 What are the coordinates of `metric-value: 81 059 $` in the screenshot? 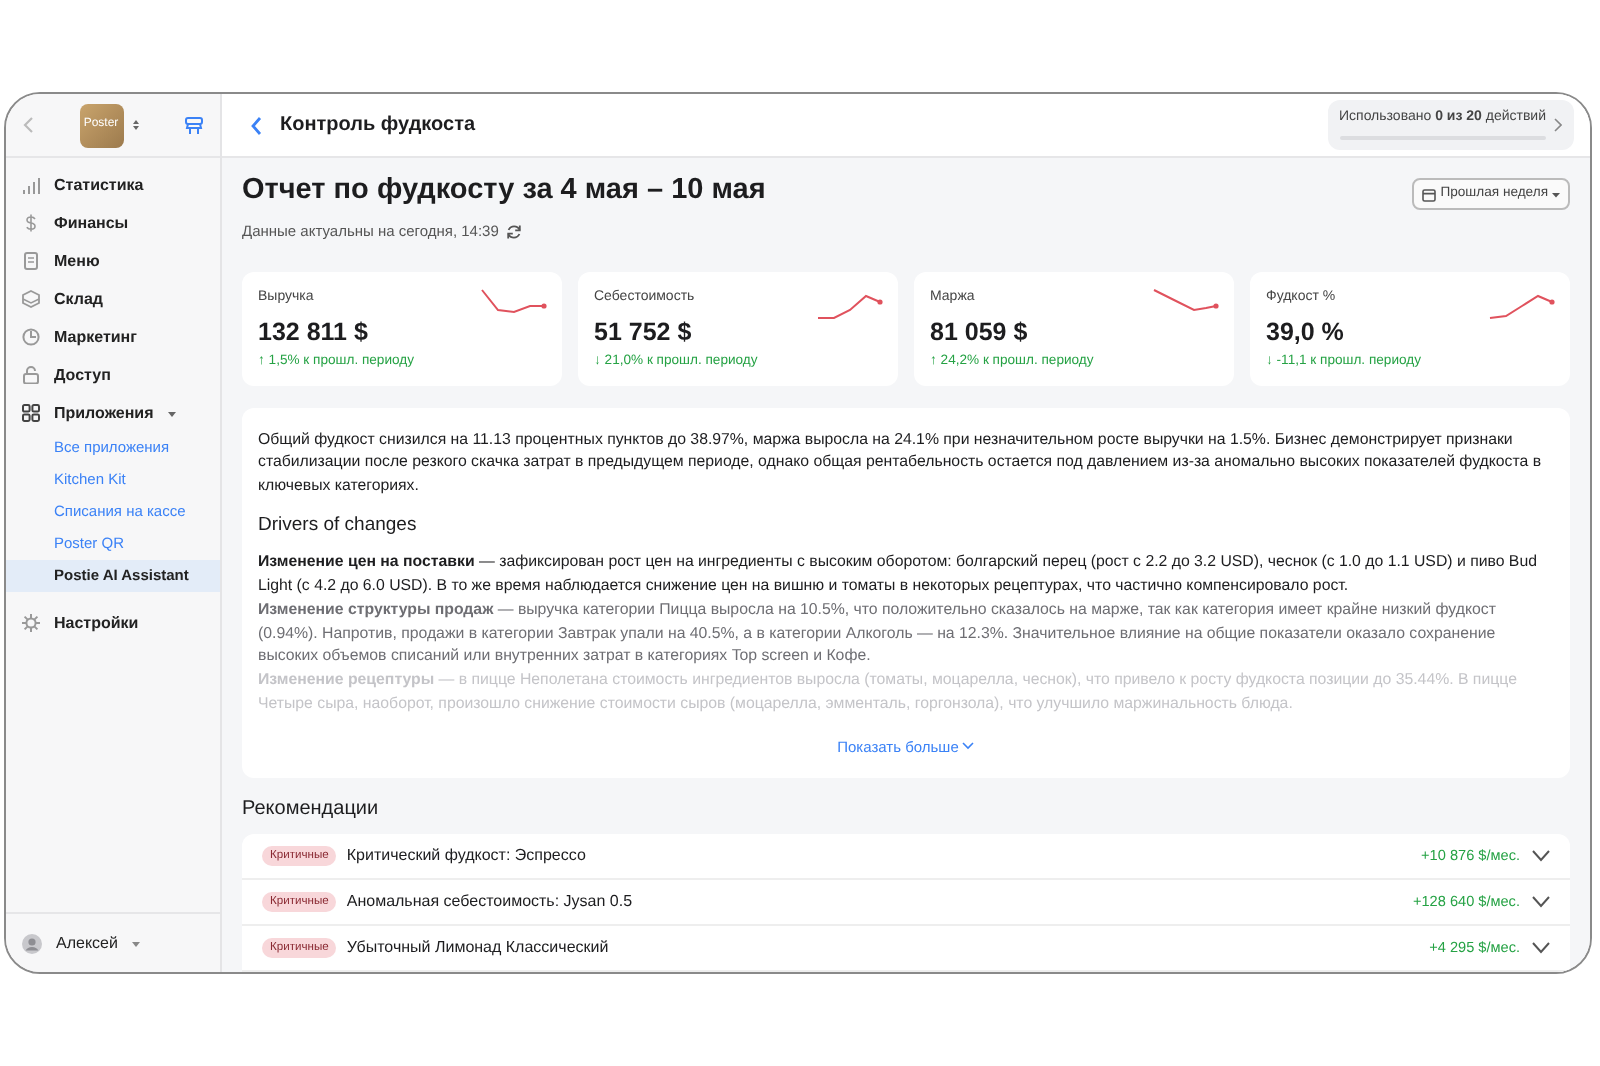 It's located at (980, 332).